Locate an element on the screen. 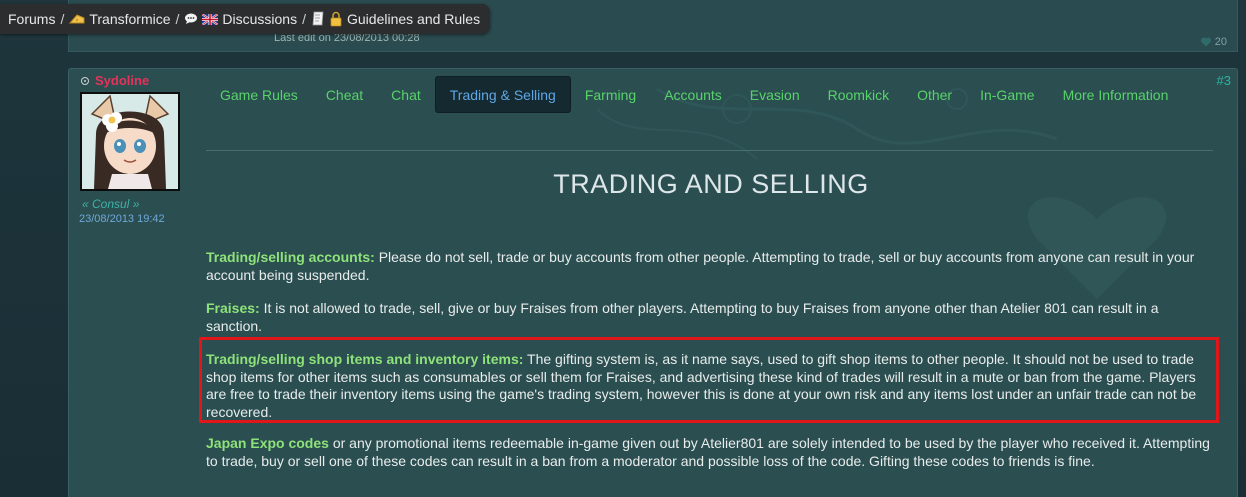 This screenshot has height=497, width=1246. scroll-icon is located at coordinates (318, 18).